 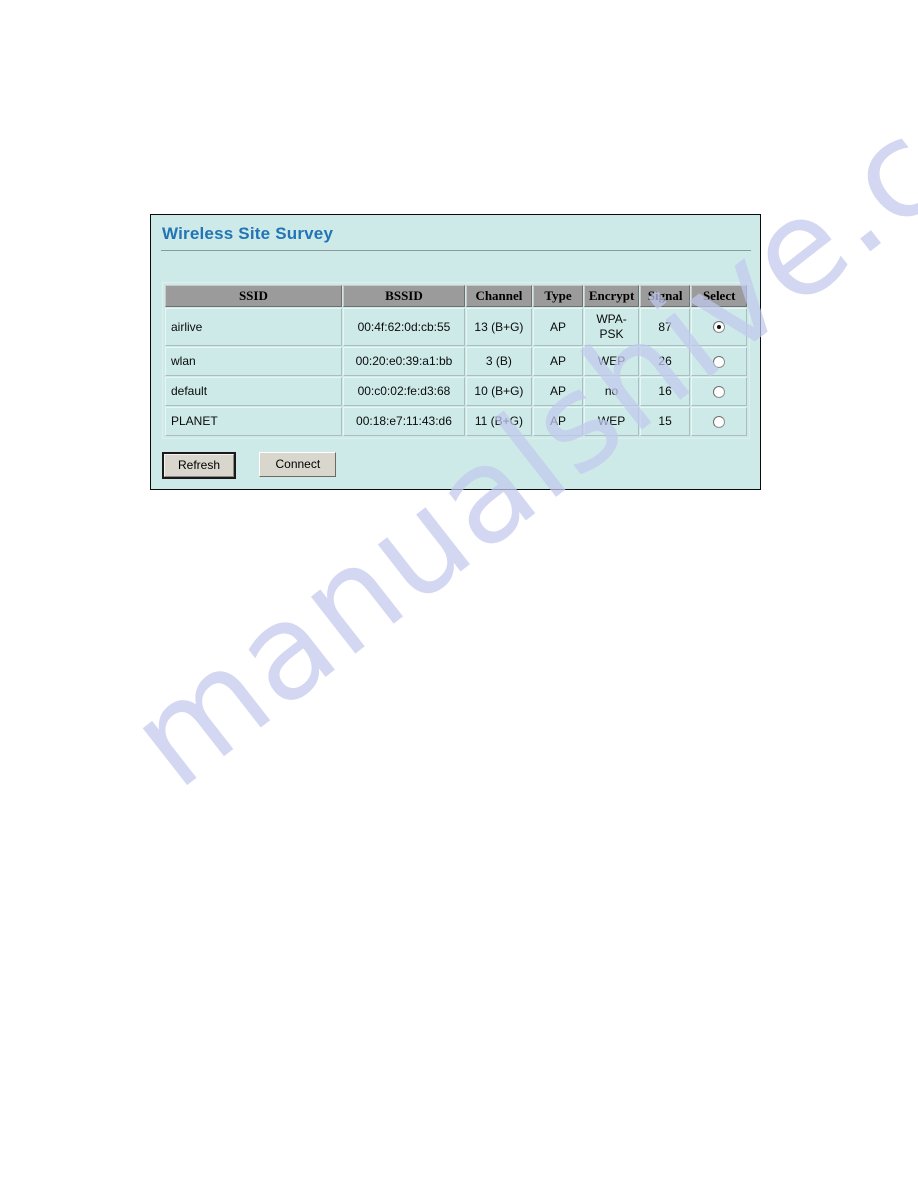 What do you see at coordinates (253, 361) in the screenshot?
I see `cell-ssid: wlan` at bounding box center [253, 361].